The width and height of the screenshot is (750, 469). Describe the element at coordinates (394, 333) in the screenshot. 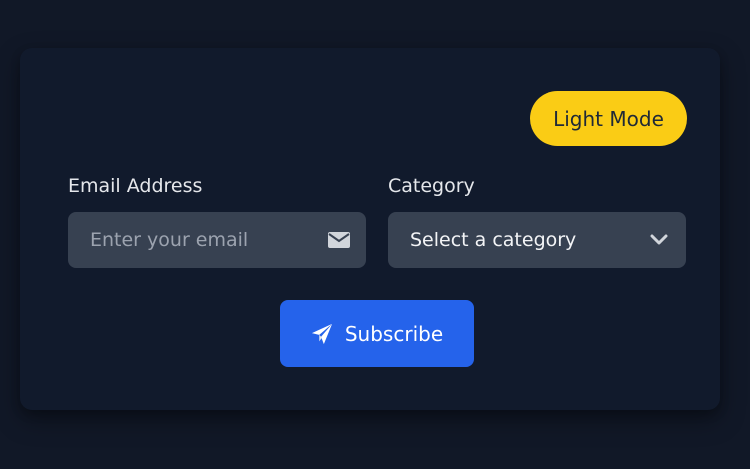

I see `subscribe-label: Subscribe` at that location.